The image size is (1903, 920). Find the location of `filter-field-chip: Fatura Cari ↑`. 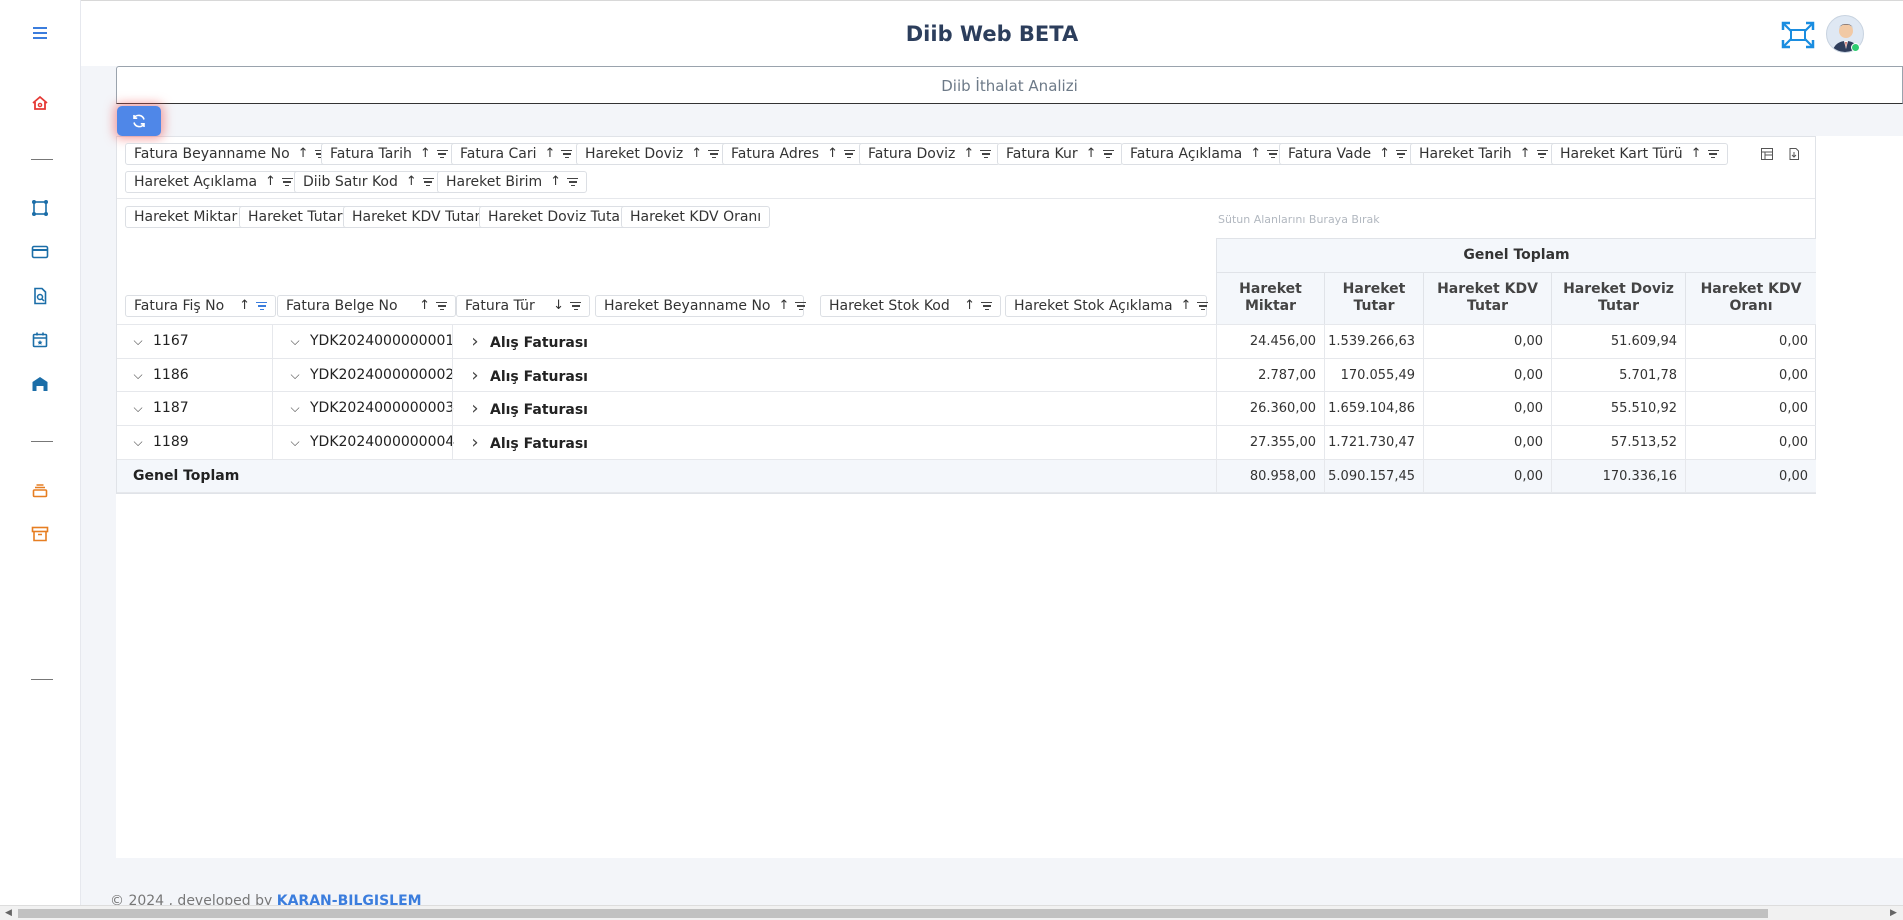

filter-field-chip: Fatura Cari ↑ is located at coordinates (516, 154).